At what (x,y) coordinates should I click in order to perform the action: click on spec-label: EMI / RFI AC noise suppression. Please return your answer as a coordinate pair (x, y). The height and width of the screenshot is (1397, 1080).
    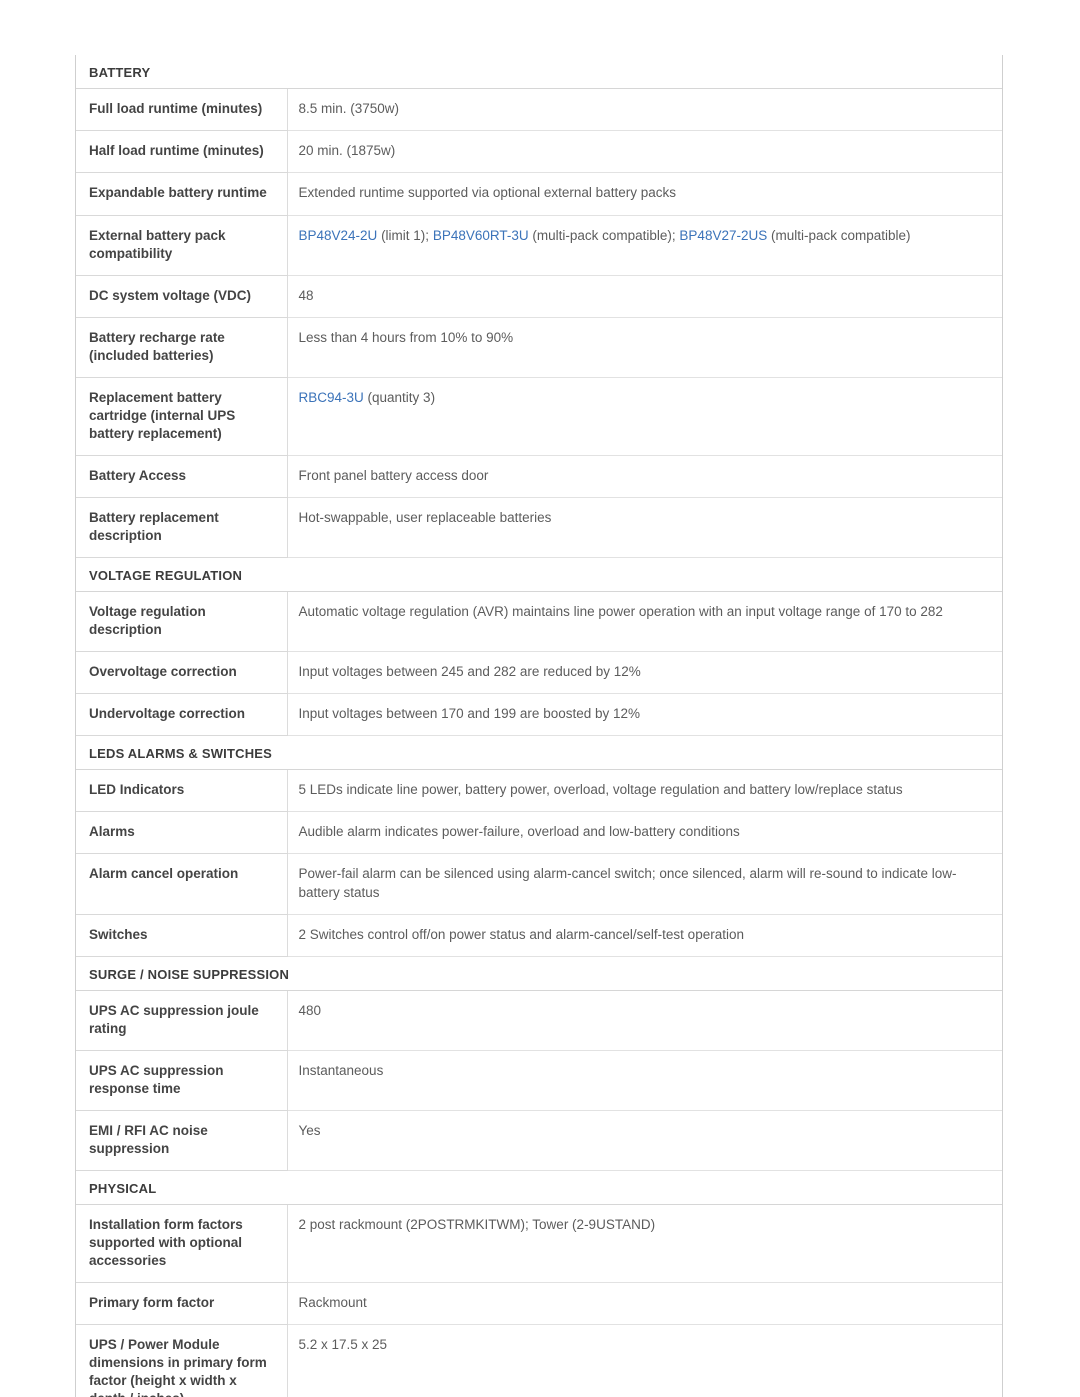
    Looking at the image, I should click on (182, 1140).